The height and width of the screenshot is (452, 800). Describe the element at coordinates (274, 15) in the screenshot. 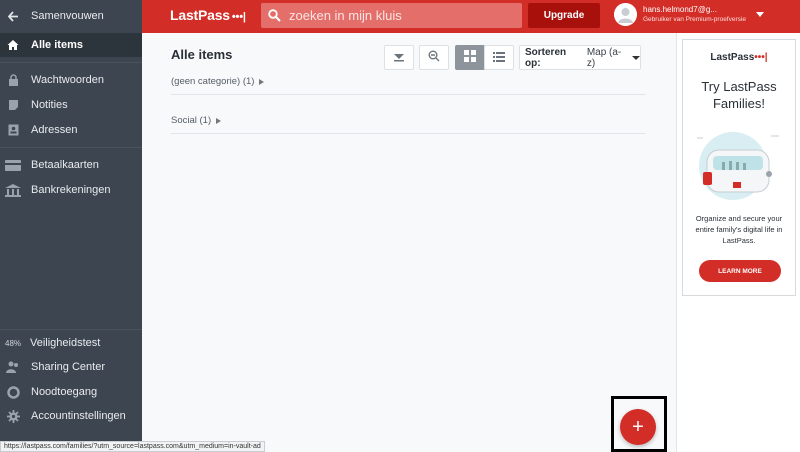

I see `search-icon` at that location.